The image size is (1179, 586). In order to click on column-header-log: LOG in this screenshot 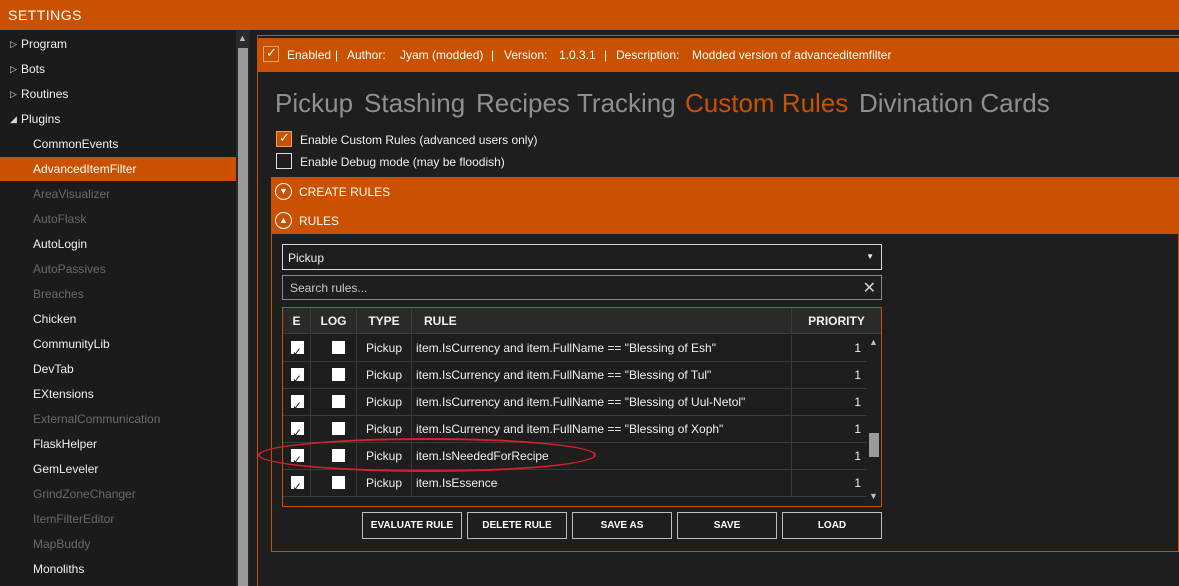, I will do `click(334, 321)`.